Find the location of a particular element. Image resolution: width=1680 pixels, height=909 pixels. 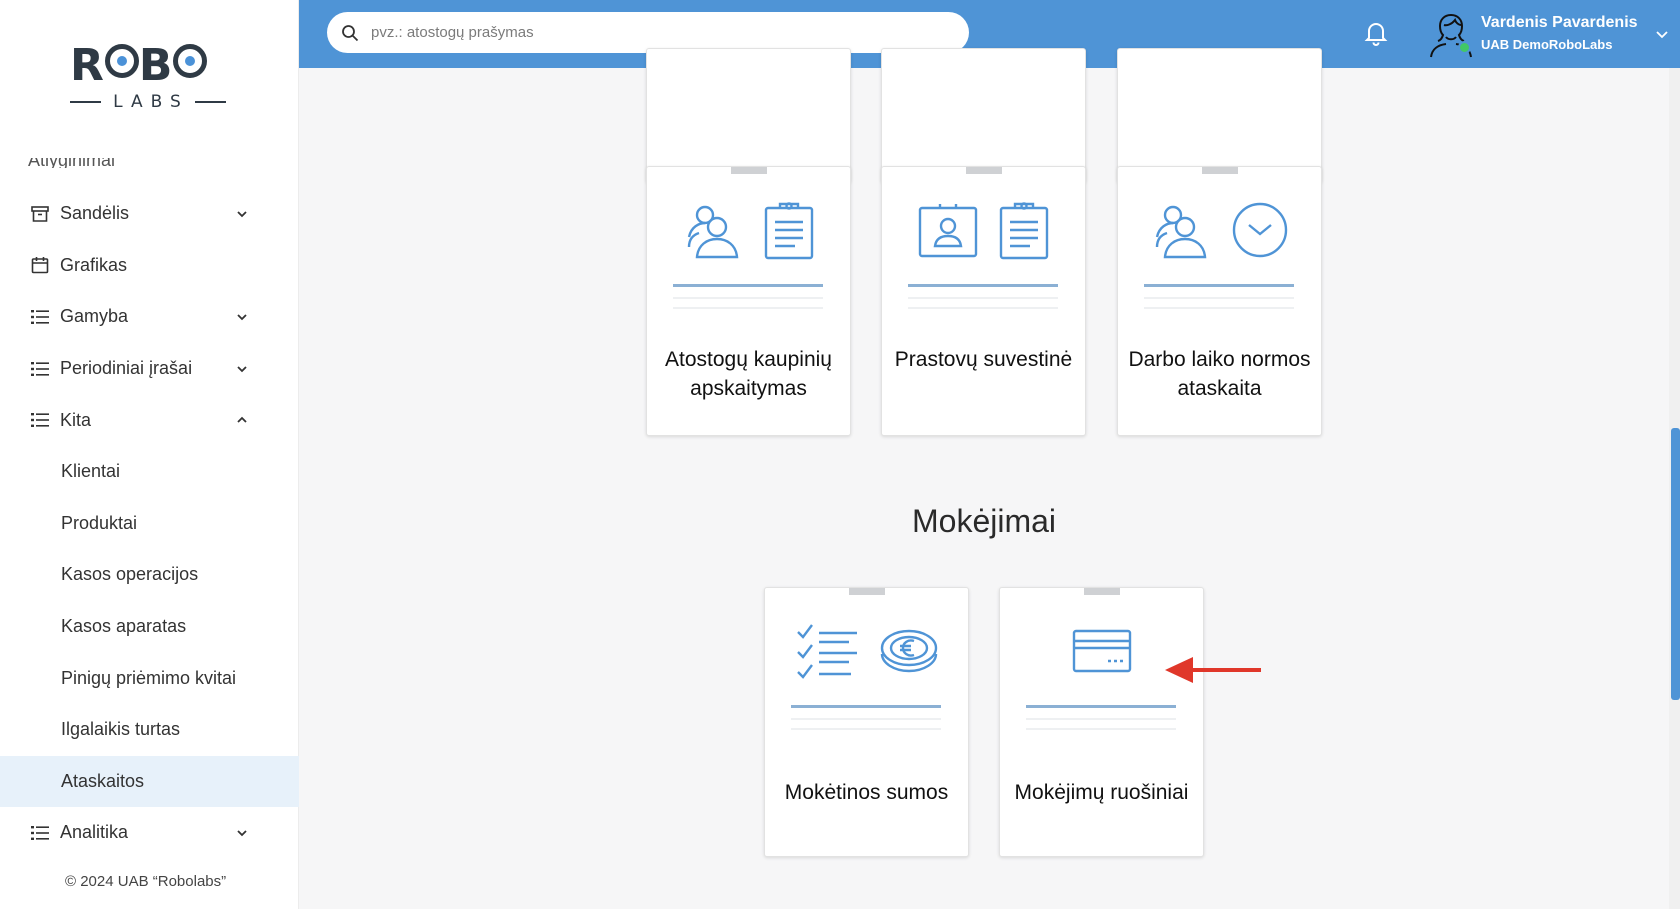

sidebar-item-label: Analitika is located at coordinates (94, 832).